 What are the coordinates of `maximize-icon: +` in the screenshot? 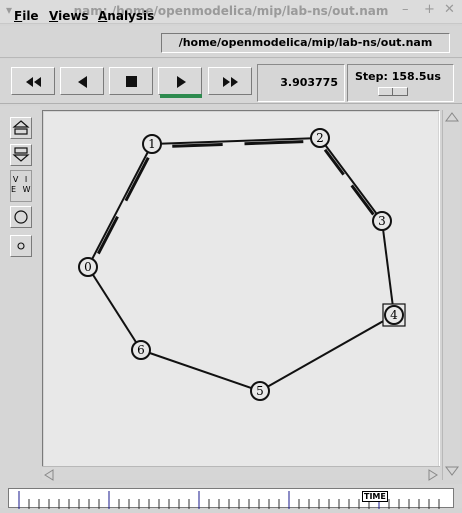 It's located at (429, 9).